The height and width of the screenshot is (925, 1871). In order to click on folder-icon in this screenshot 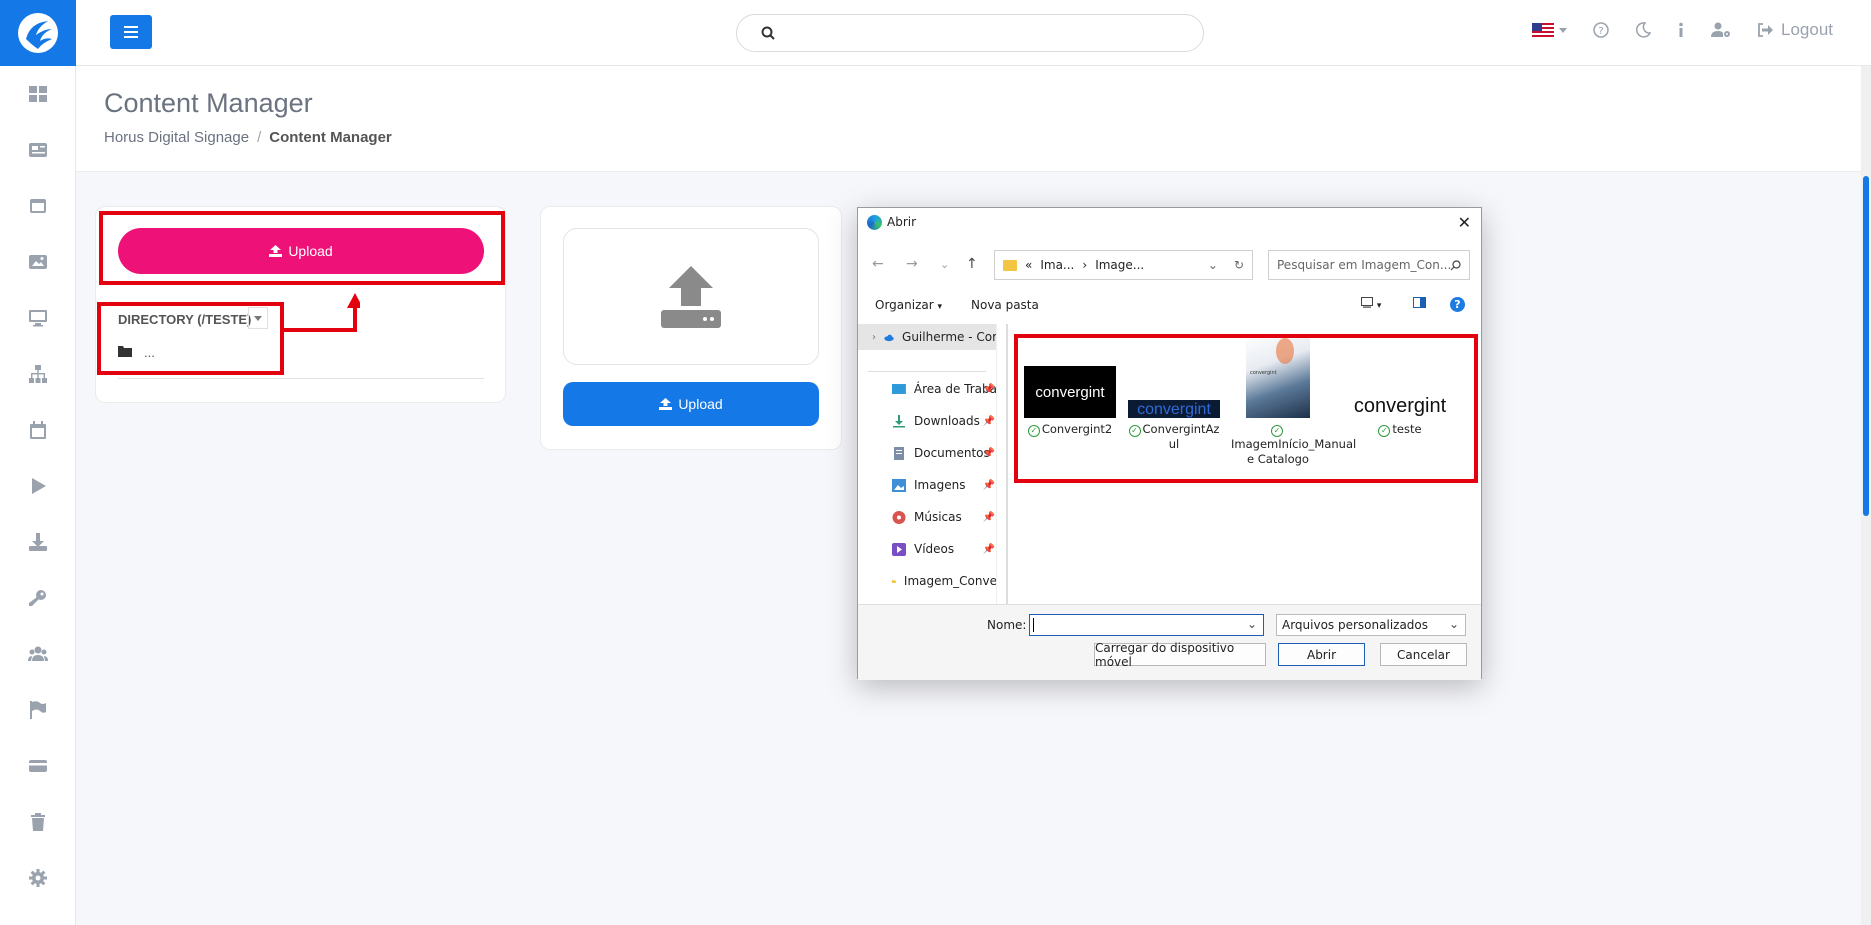, I will do `click(894, 581)`.